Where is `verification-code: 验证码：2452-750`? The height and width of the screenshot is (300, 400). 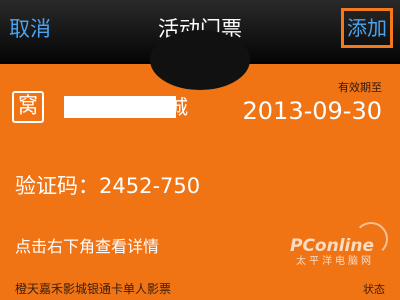 verification-code: 验证码：2452-750 is located at coordinates (107, 186).